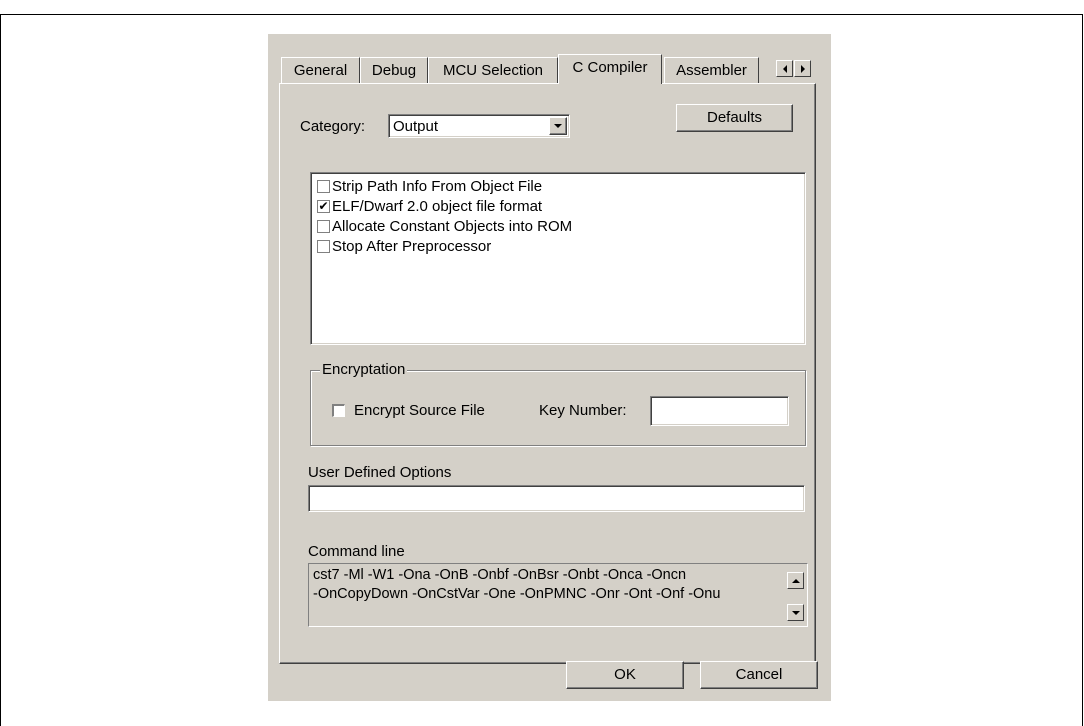  What do you see at coordinates (437, 206) in the screenshot?
I see `option-label: ELF/Dwarf 2.0 object file format` at bounding box center [437, 206].